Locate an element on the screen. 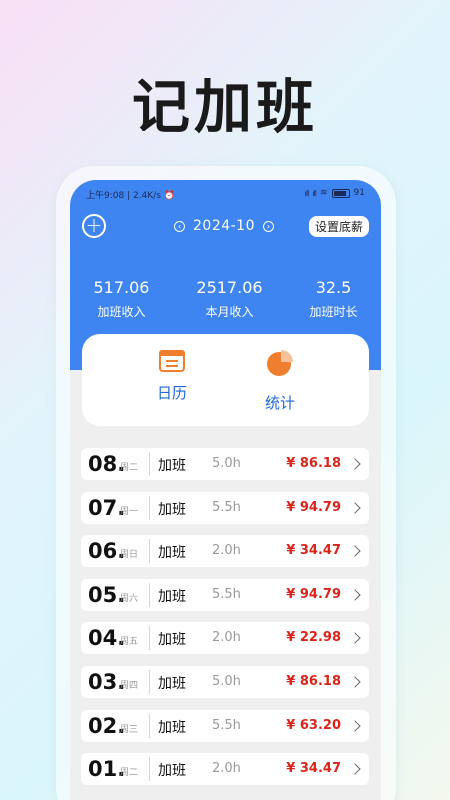  promo-headline: 记加班 is located at coordinates (224, 107).